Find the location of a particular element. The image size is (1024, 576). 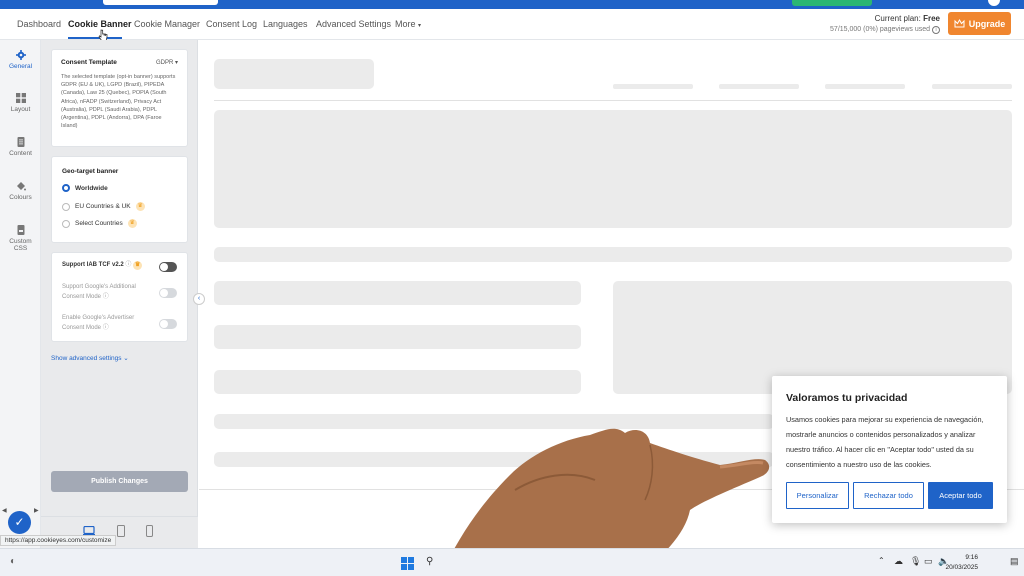

publish-changes-button: Publish Changes is located at coordinates (119, 481).